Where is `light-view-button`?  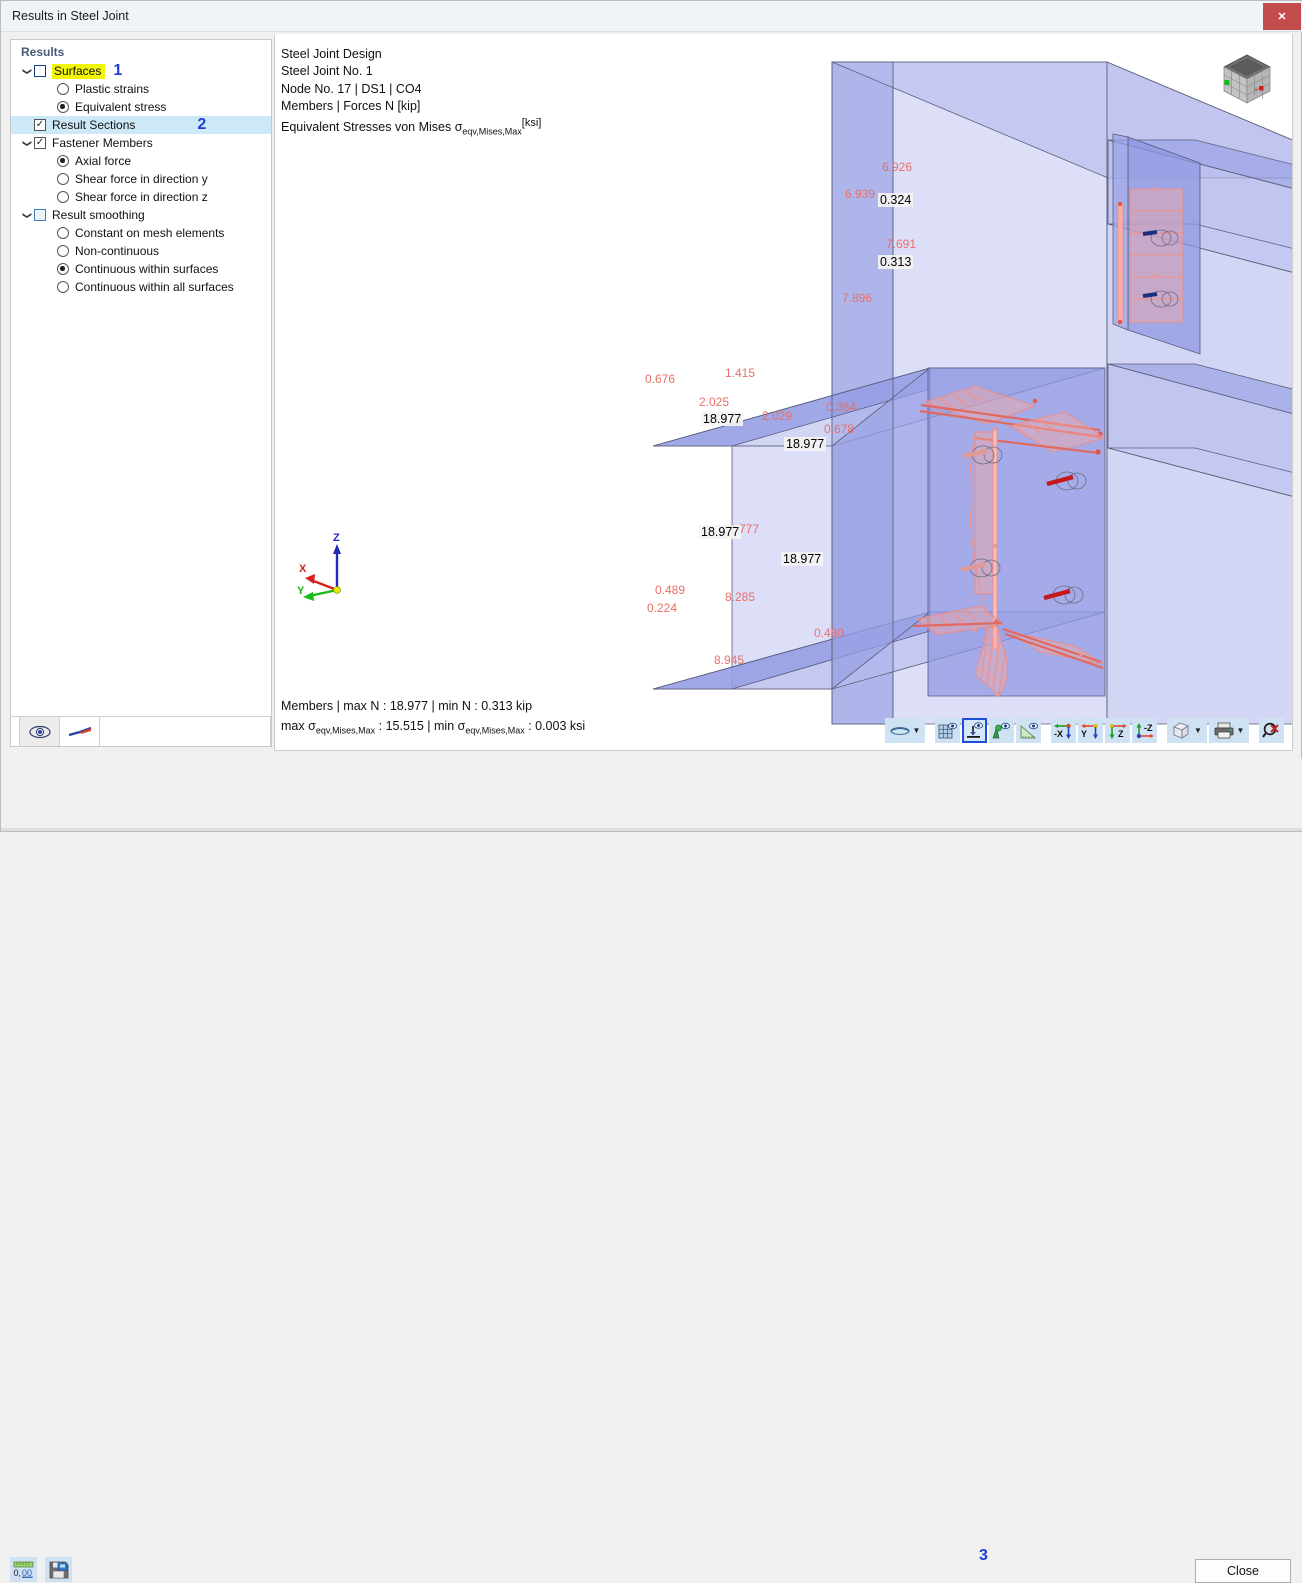
light-view-button is located at coordinates (1001, 730).